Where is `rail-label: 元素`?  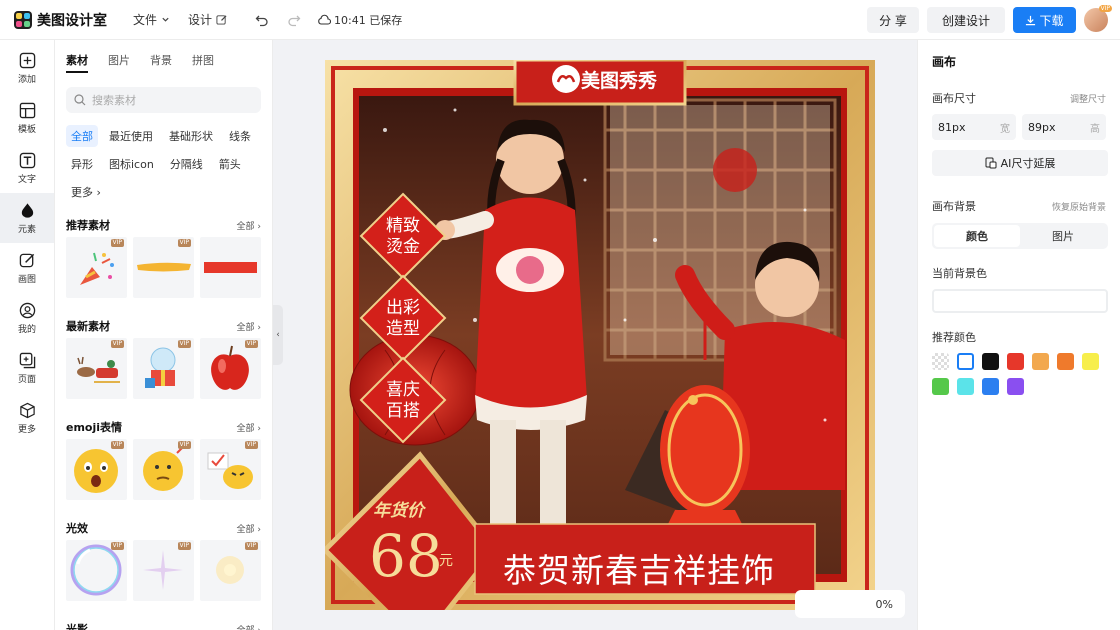
rail-label: 元素 is located at coordinates (26, 229).